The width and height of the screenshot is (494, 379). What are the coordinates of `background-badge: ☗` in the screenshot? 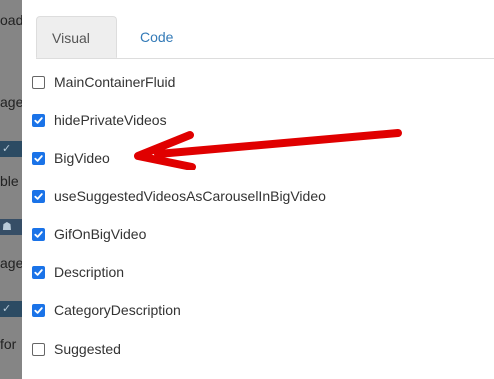 It's located at (11, 227).